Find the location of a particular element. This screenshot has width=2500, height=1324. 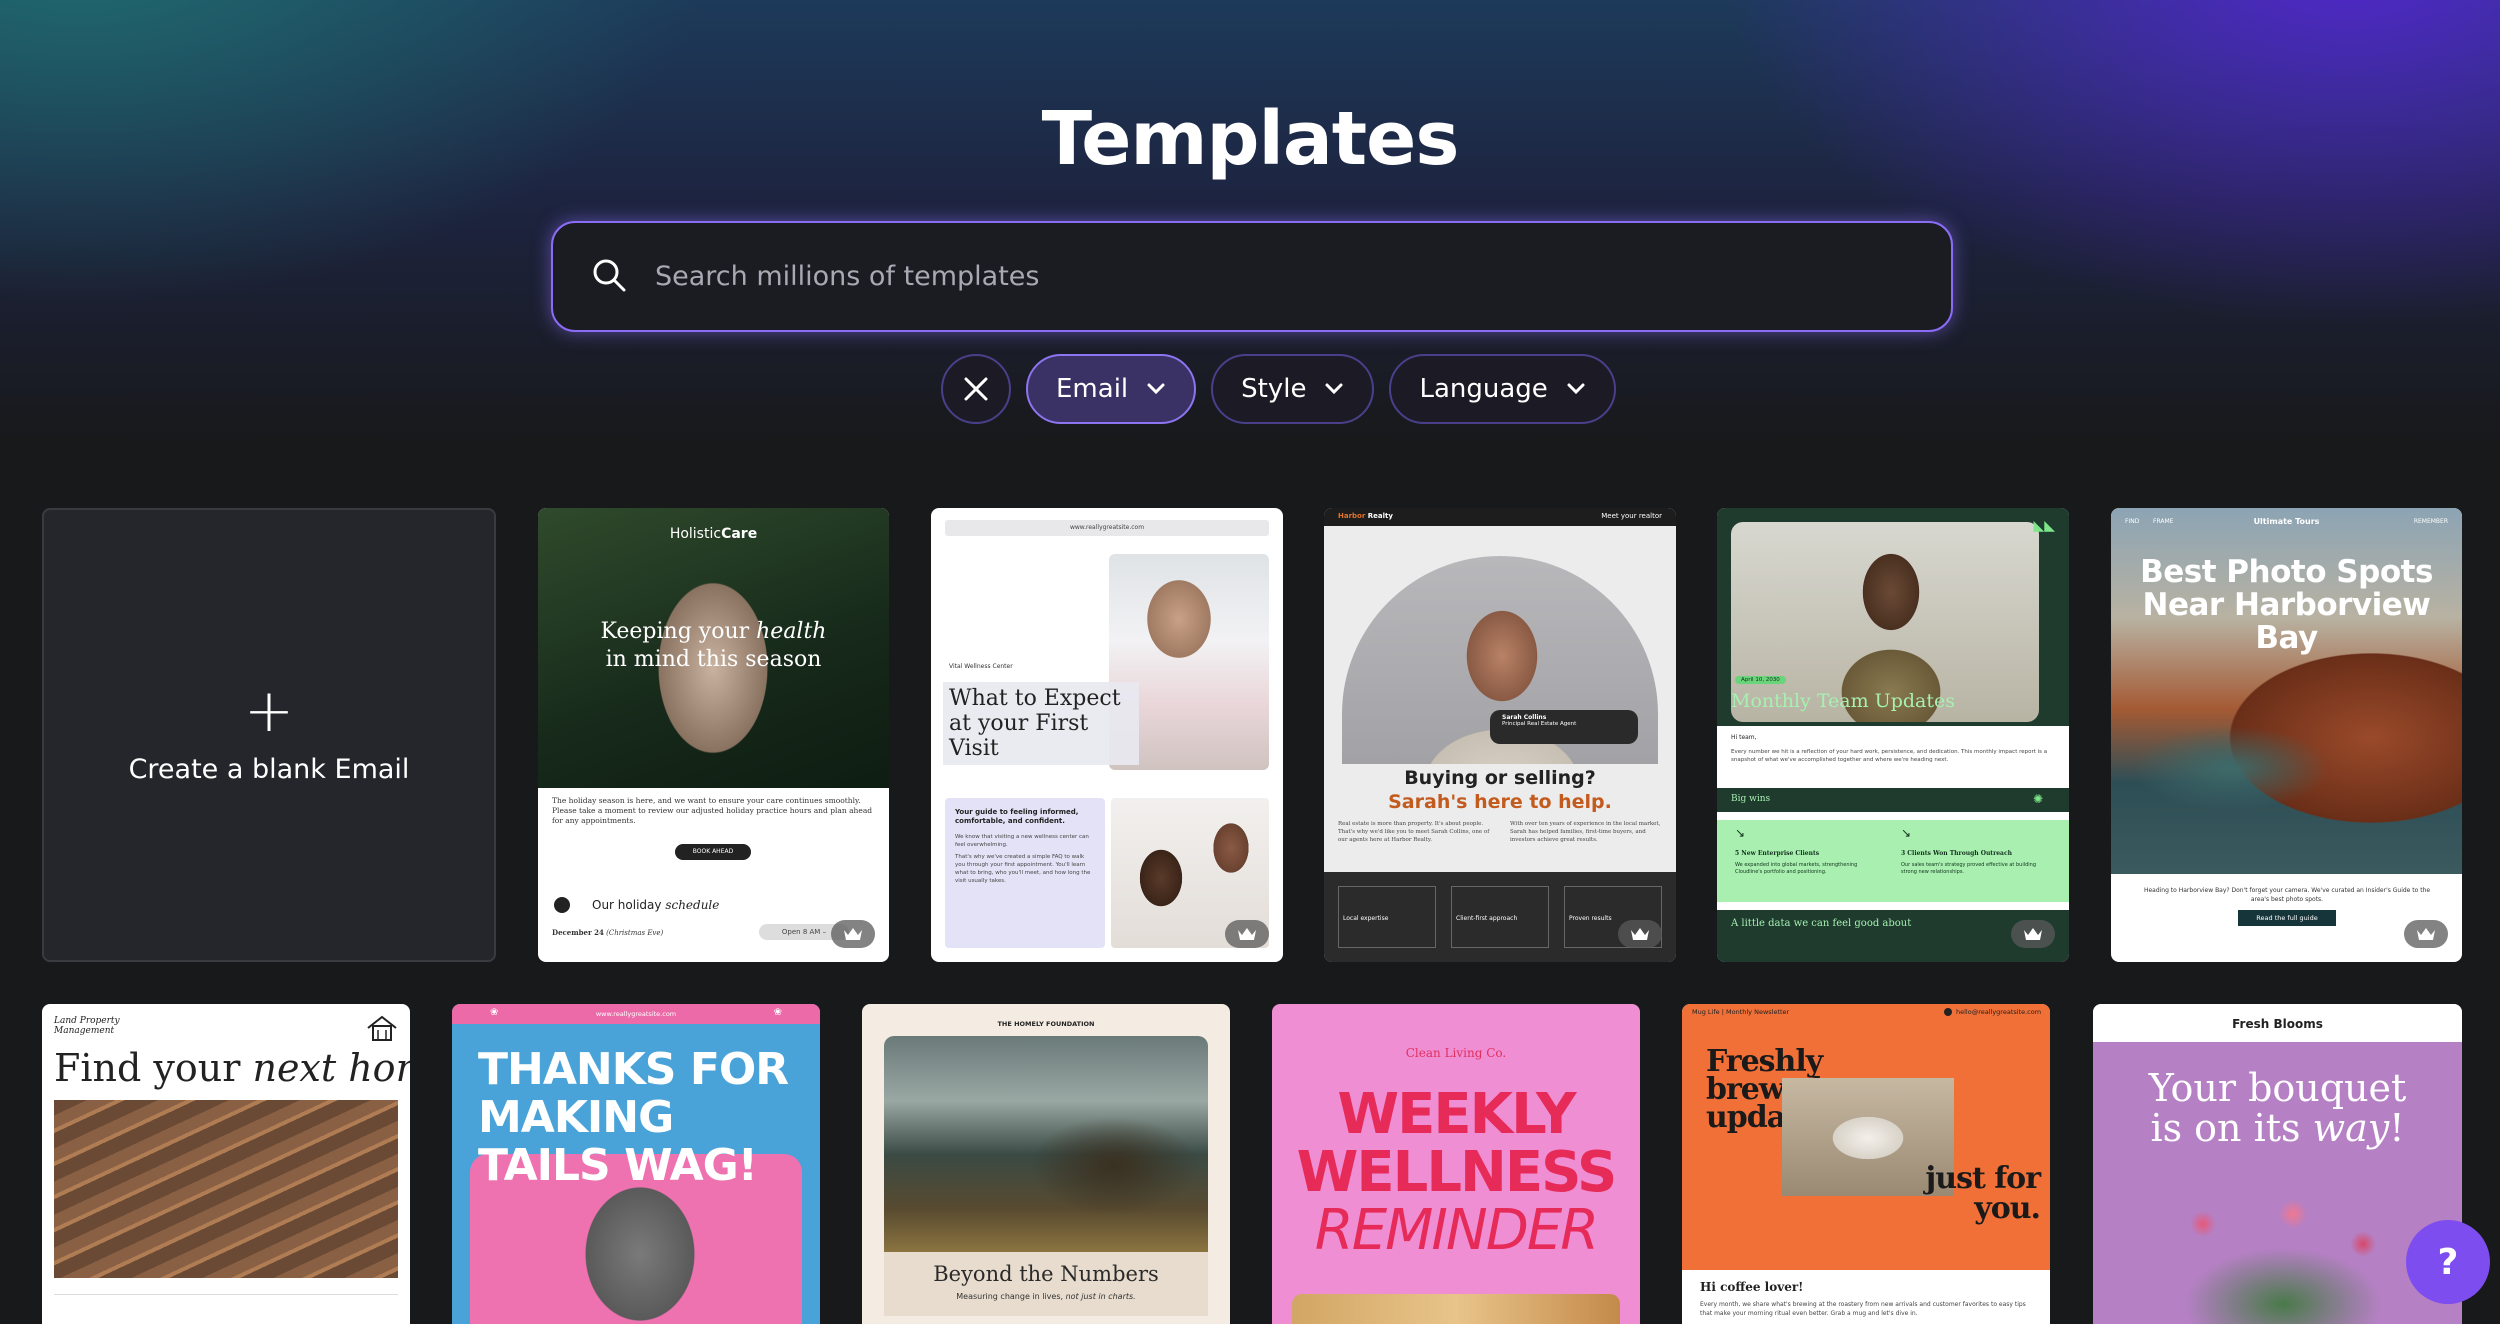

headline-emphasis: way is located at coordinates (2351, 1128).